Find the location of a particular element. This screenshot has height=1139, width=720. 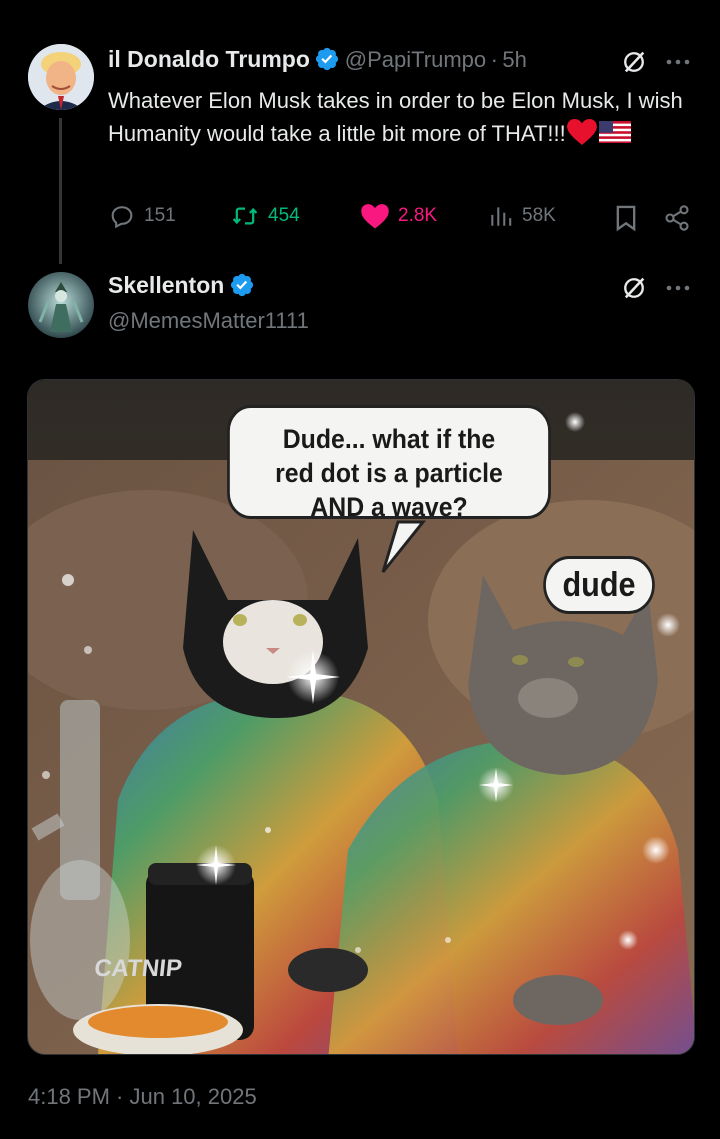

heart-emoji-icon is located at coordinates (581, 136).